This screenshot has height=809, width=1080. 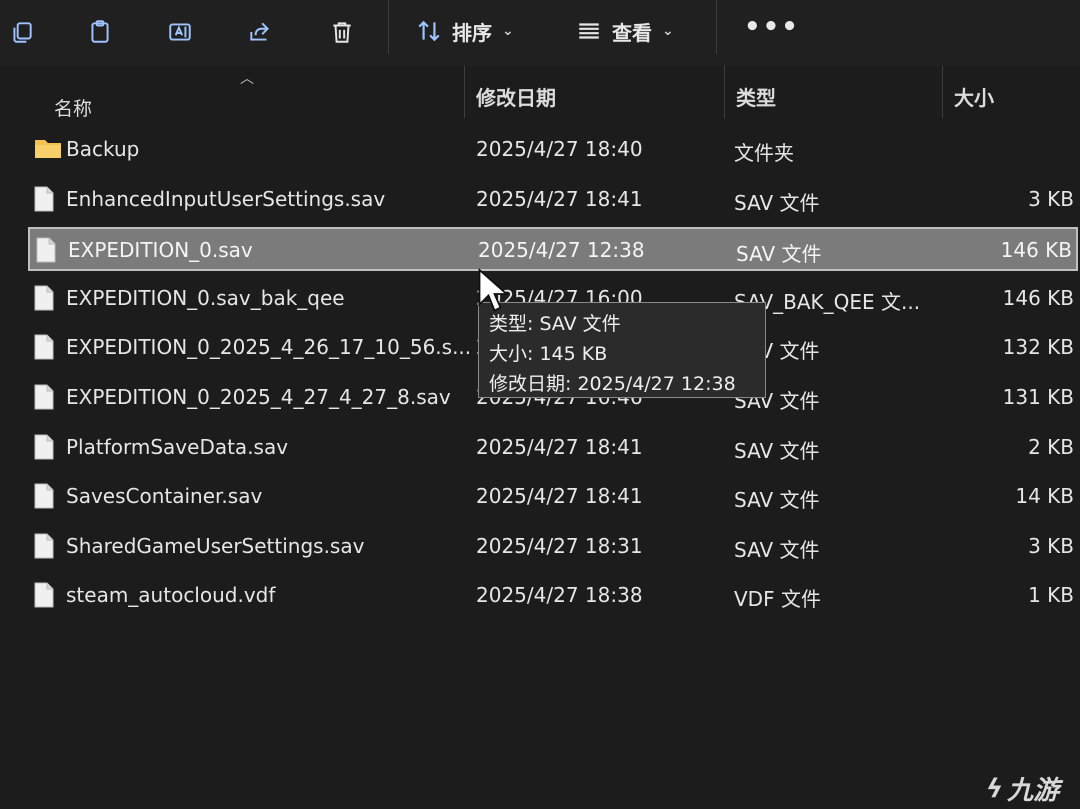 I want to click on share-button, so click(x=260, y=32).